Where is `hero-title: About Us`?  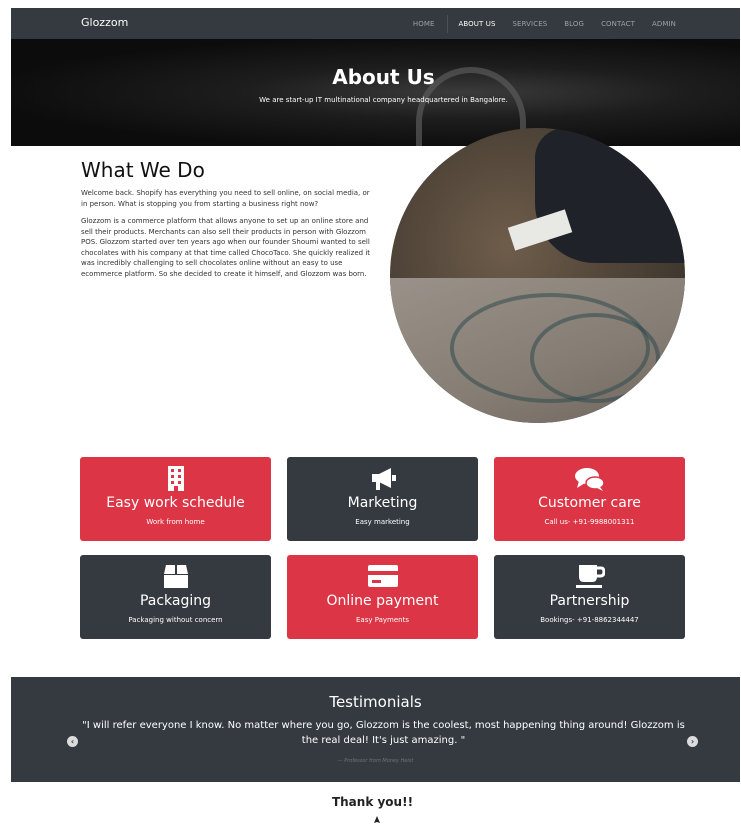 hero-title: About Us is located at coordinates (383, 77).